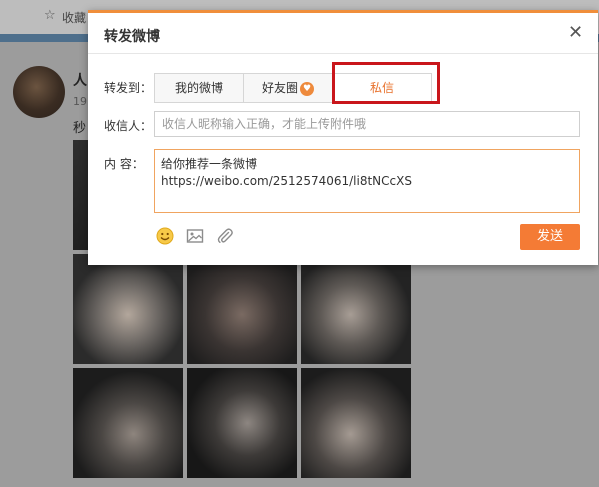 The image size is (599, 487). What do you see at coordinates (80, 80) in the screenshot?
I see `post-author: 人` at bounding box center [80, 80].